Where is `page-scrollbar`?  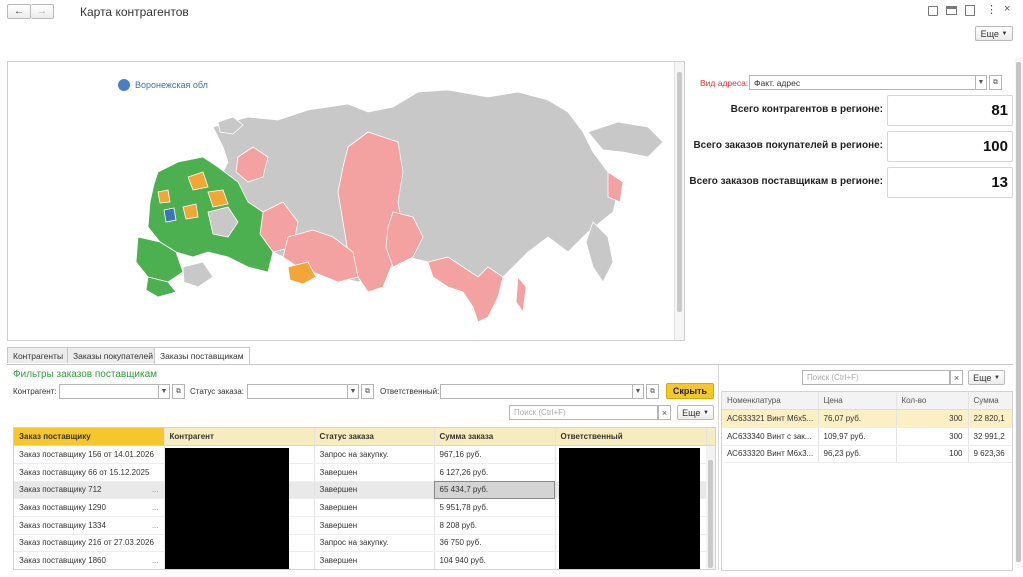
page-scrollbar is located at coordinates (1019, 313).